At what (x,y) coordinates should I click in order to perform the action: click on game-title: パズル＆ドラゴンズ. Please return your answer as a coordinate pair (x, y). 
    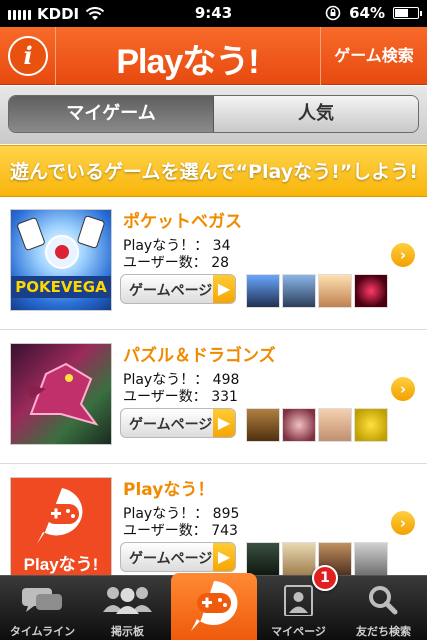
    Looking at the image, I should click on (199, 356).